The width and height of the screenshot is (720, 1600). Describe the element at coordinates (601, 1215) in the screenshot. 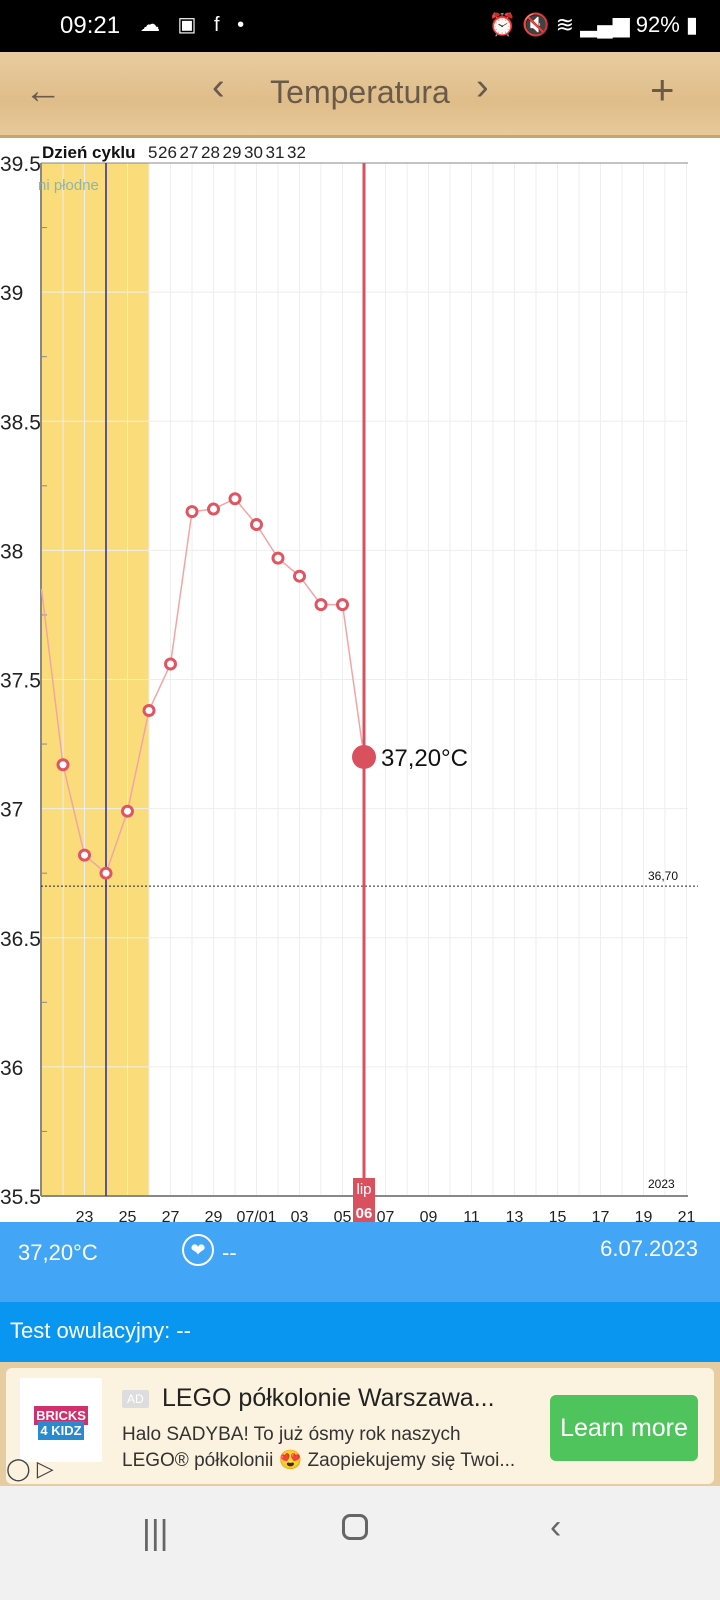

I see `x-tick-label: 17` at that location.